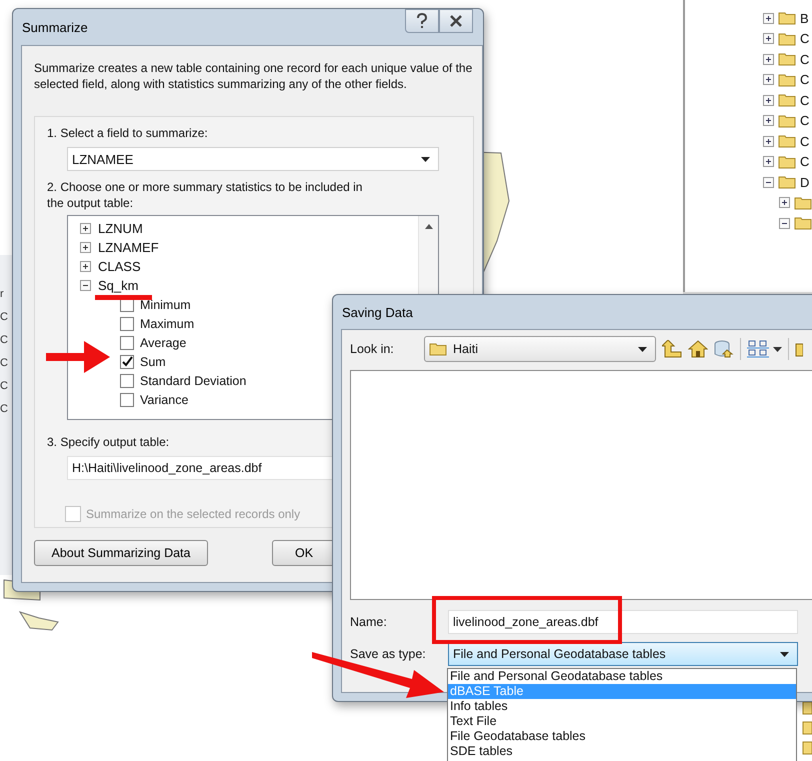 The image size is (812, 761). I want to click on step-label: 1. Select a field to summarize:, so click(128, 133).